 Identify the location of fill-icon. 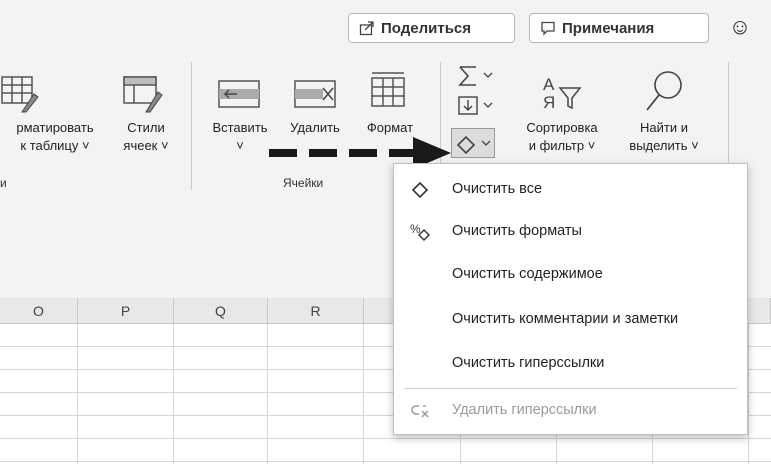
(476, 108).